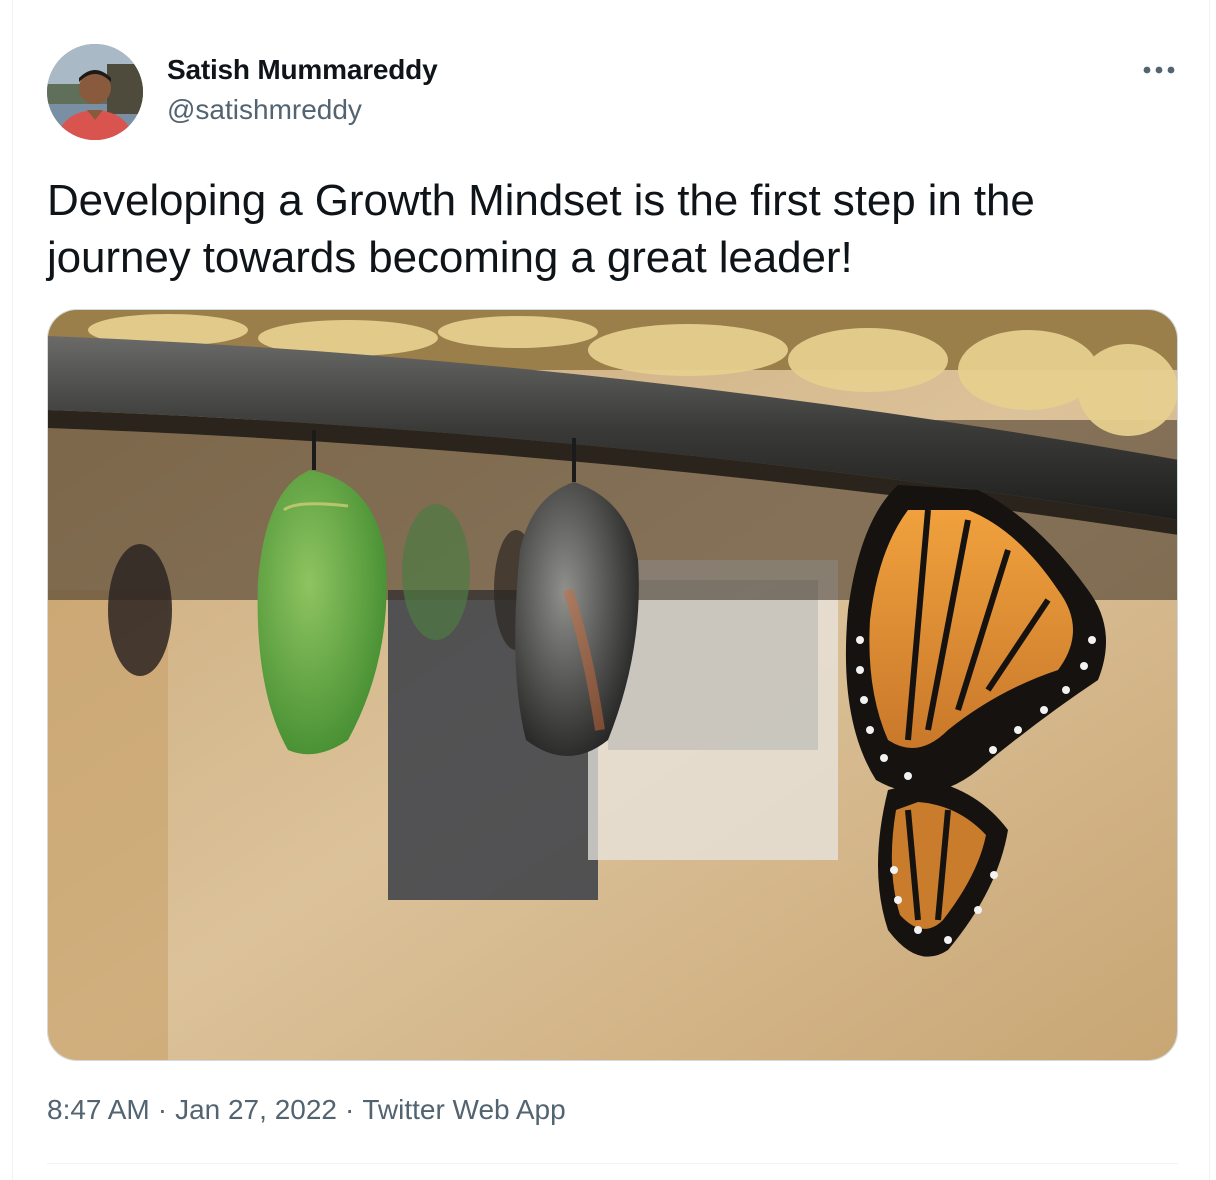 The width and height of the screenshot is (1216, 1180). I want to click on author-avatar, so click(95, 92).